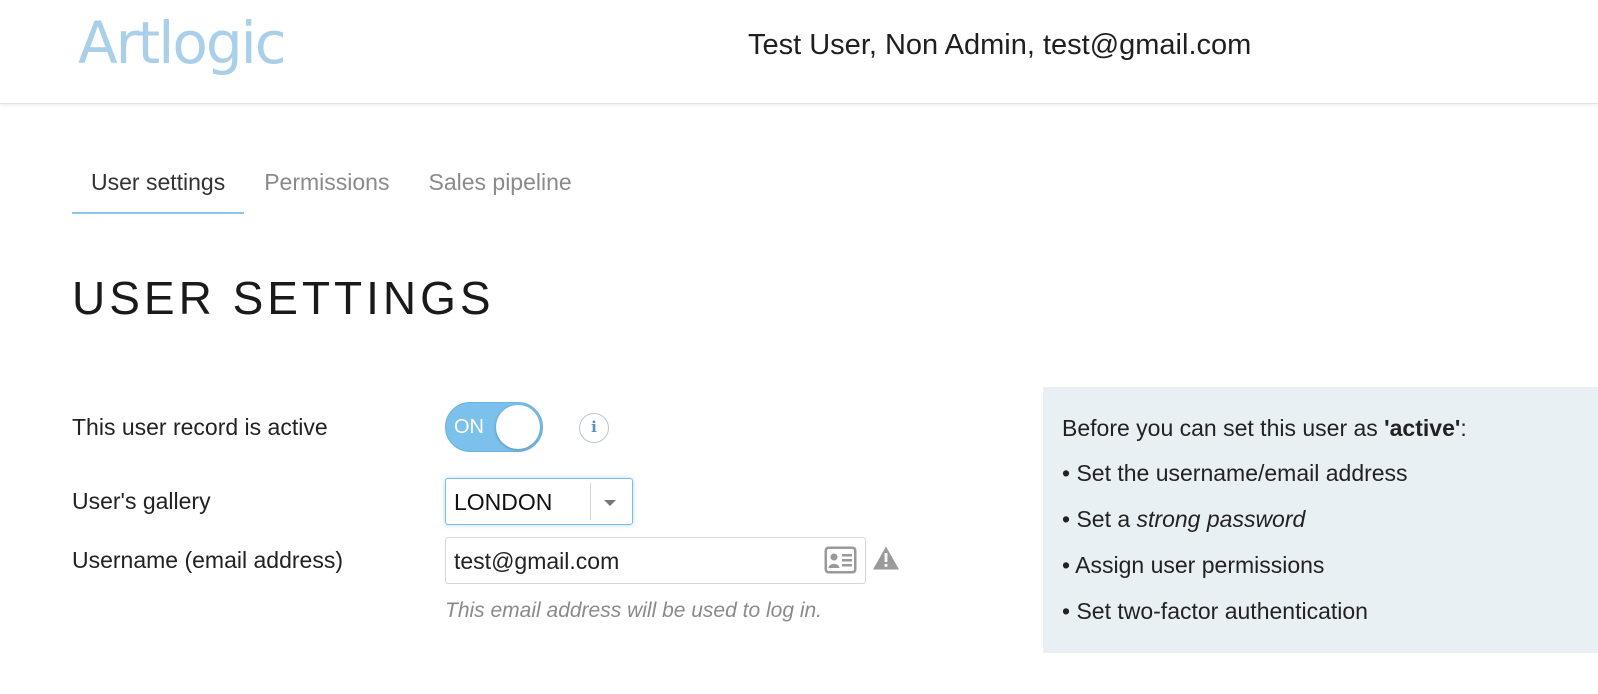 The height and width of the screenshot is (694, 1598). Describe the element at coordinates (886, 558) in the screenshot. I see `warning-icon` at that location.